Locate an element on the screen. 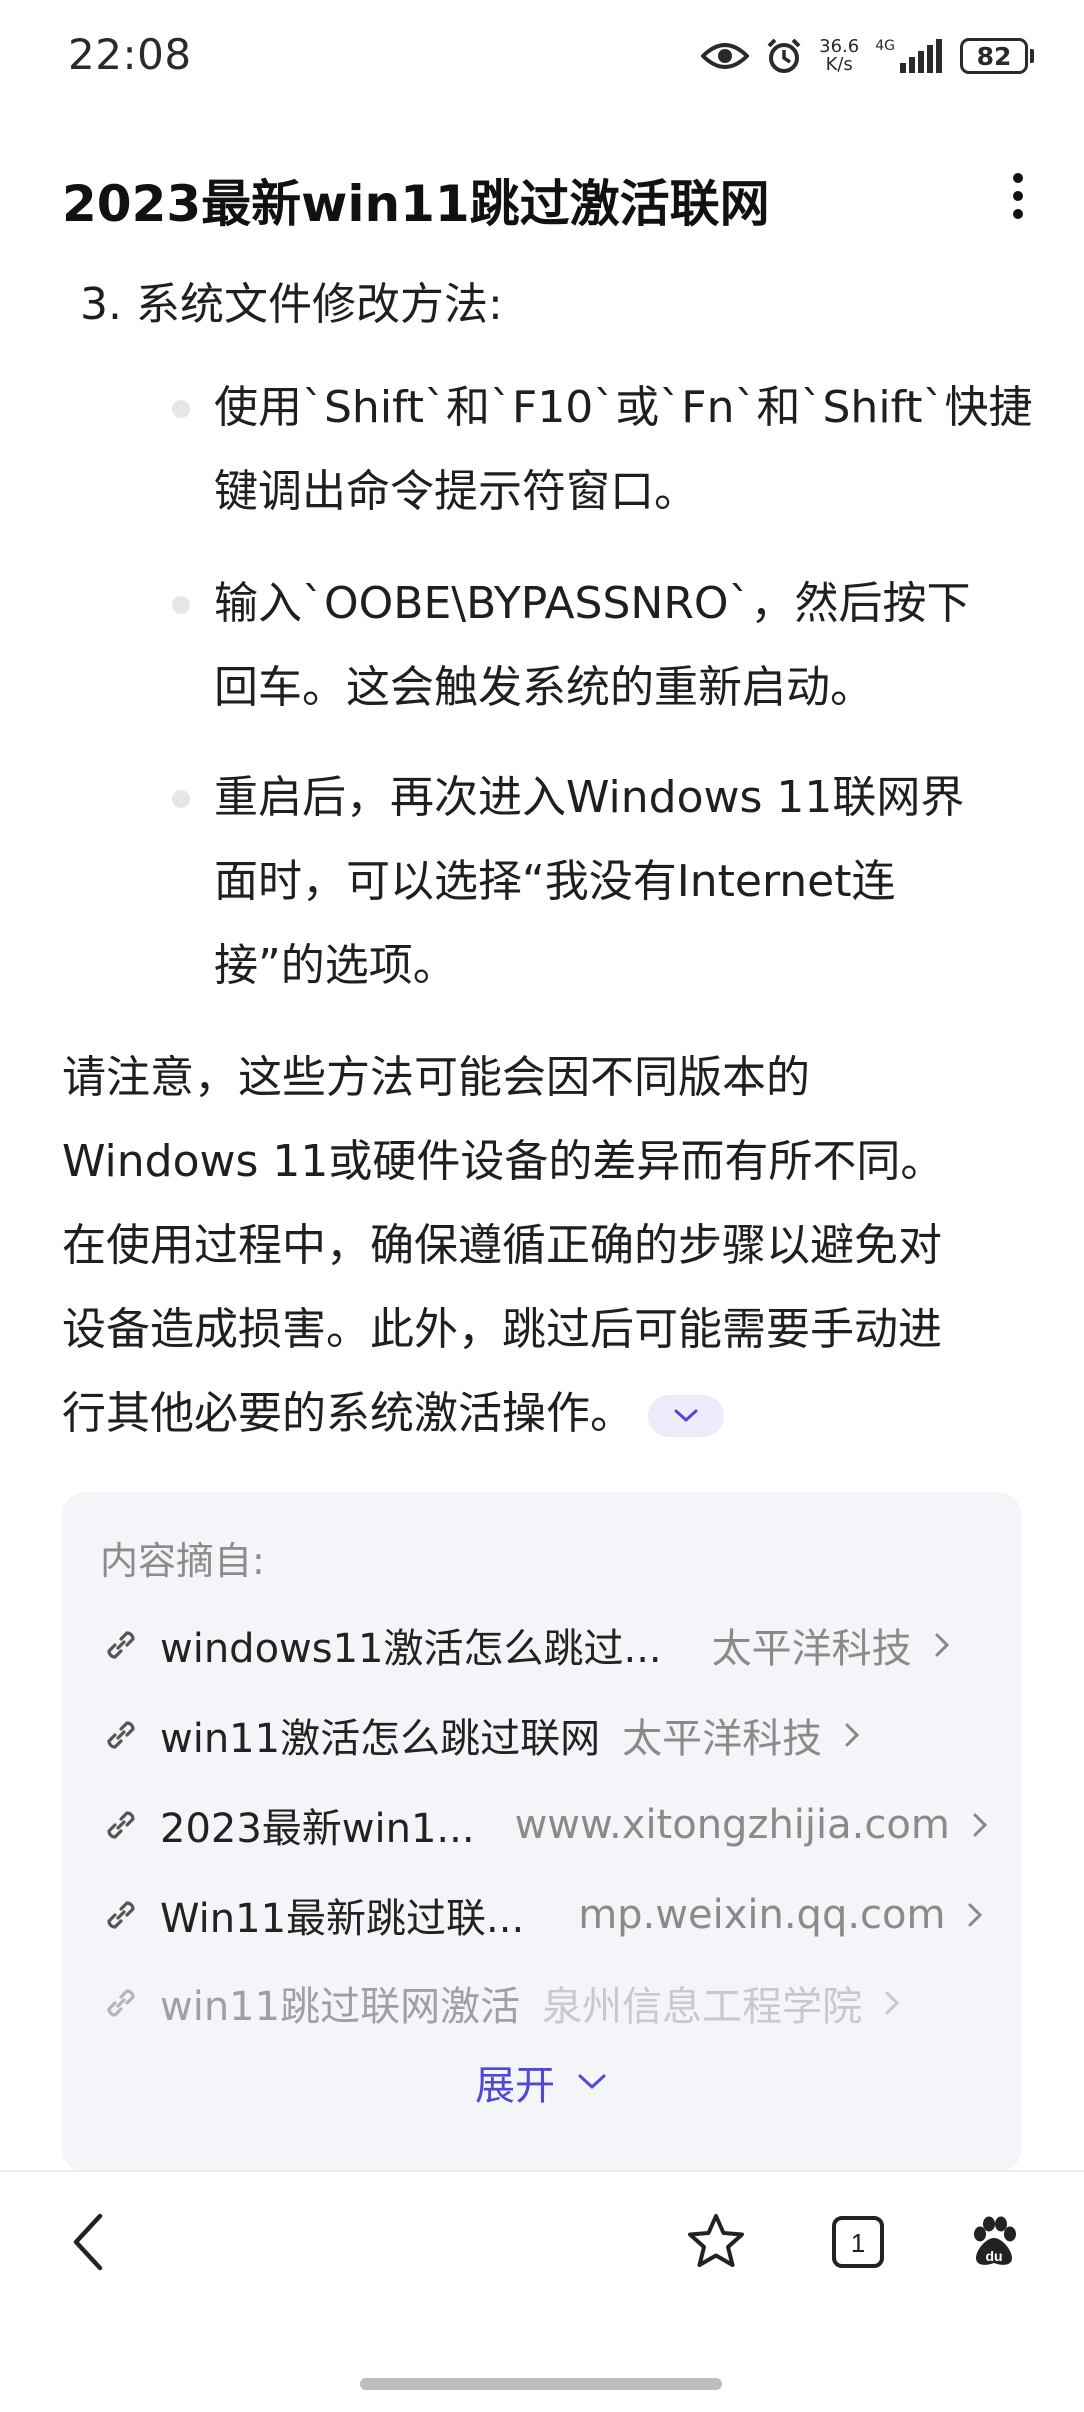 This screenshot has height=2412, width=1084. bullet-line: 回车。这会触发系统的重新启动。 is located at coordinates (544, 687).